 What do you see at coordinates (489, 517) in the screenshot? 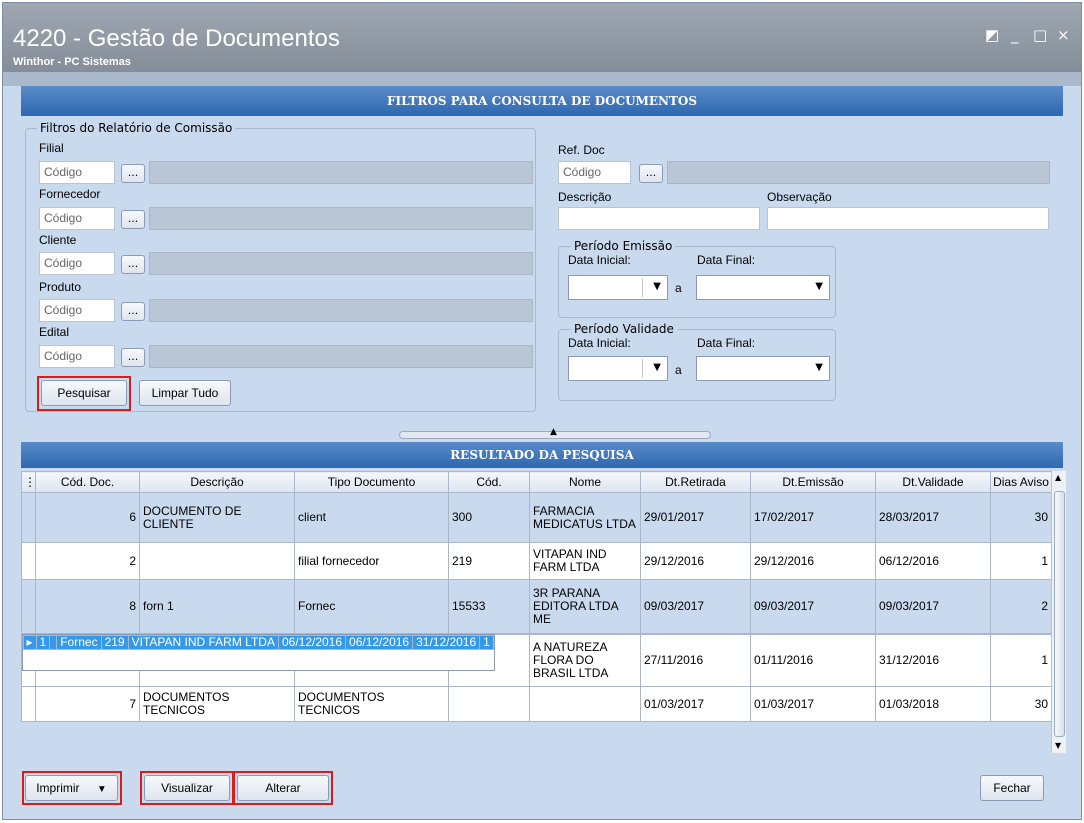
I see `cell-cod: 300` at bounding box center [489, 517].